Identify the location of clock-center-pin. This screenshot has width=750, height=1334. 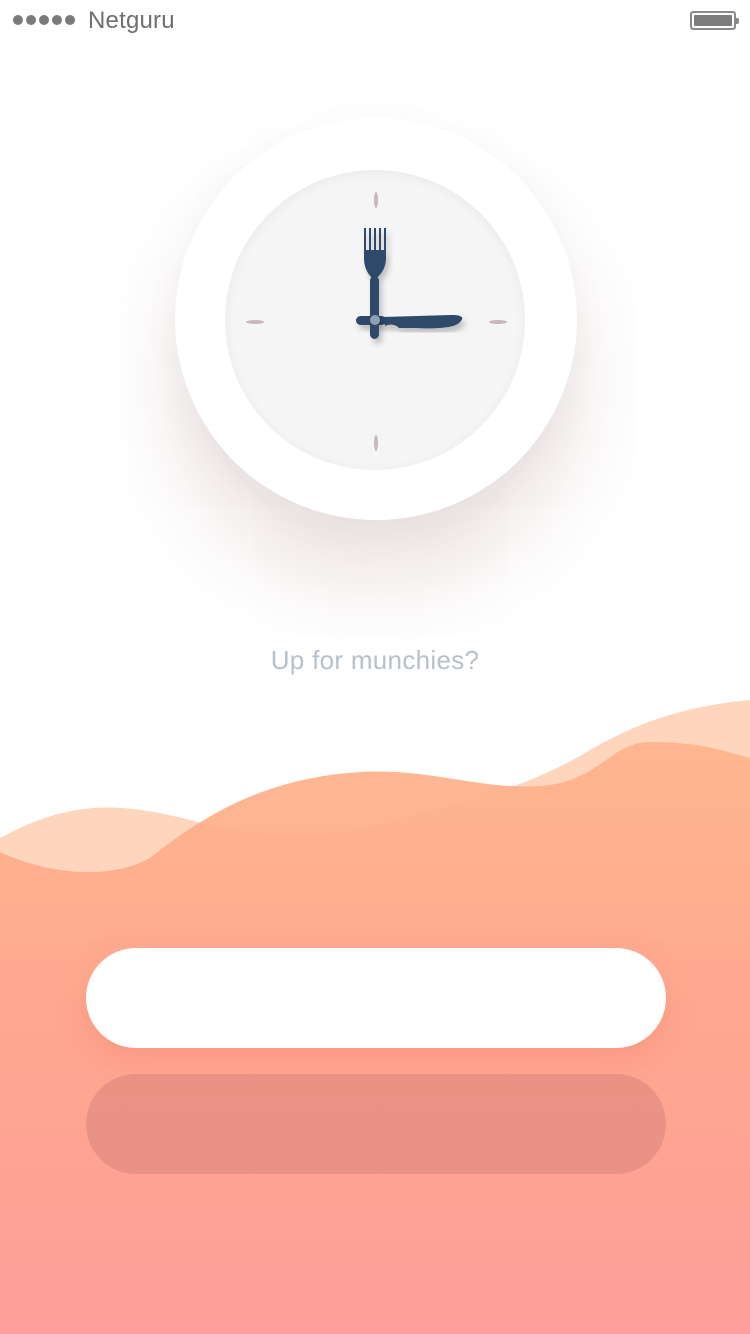
(375, 320).